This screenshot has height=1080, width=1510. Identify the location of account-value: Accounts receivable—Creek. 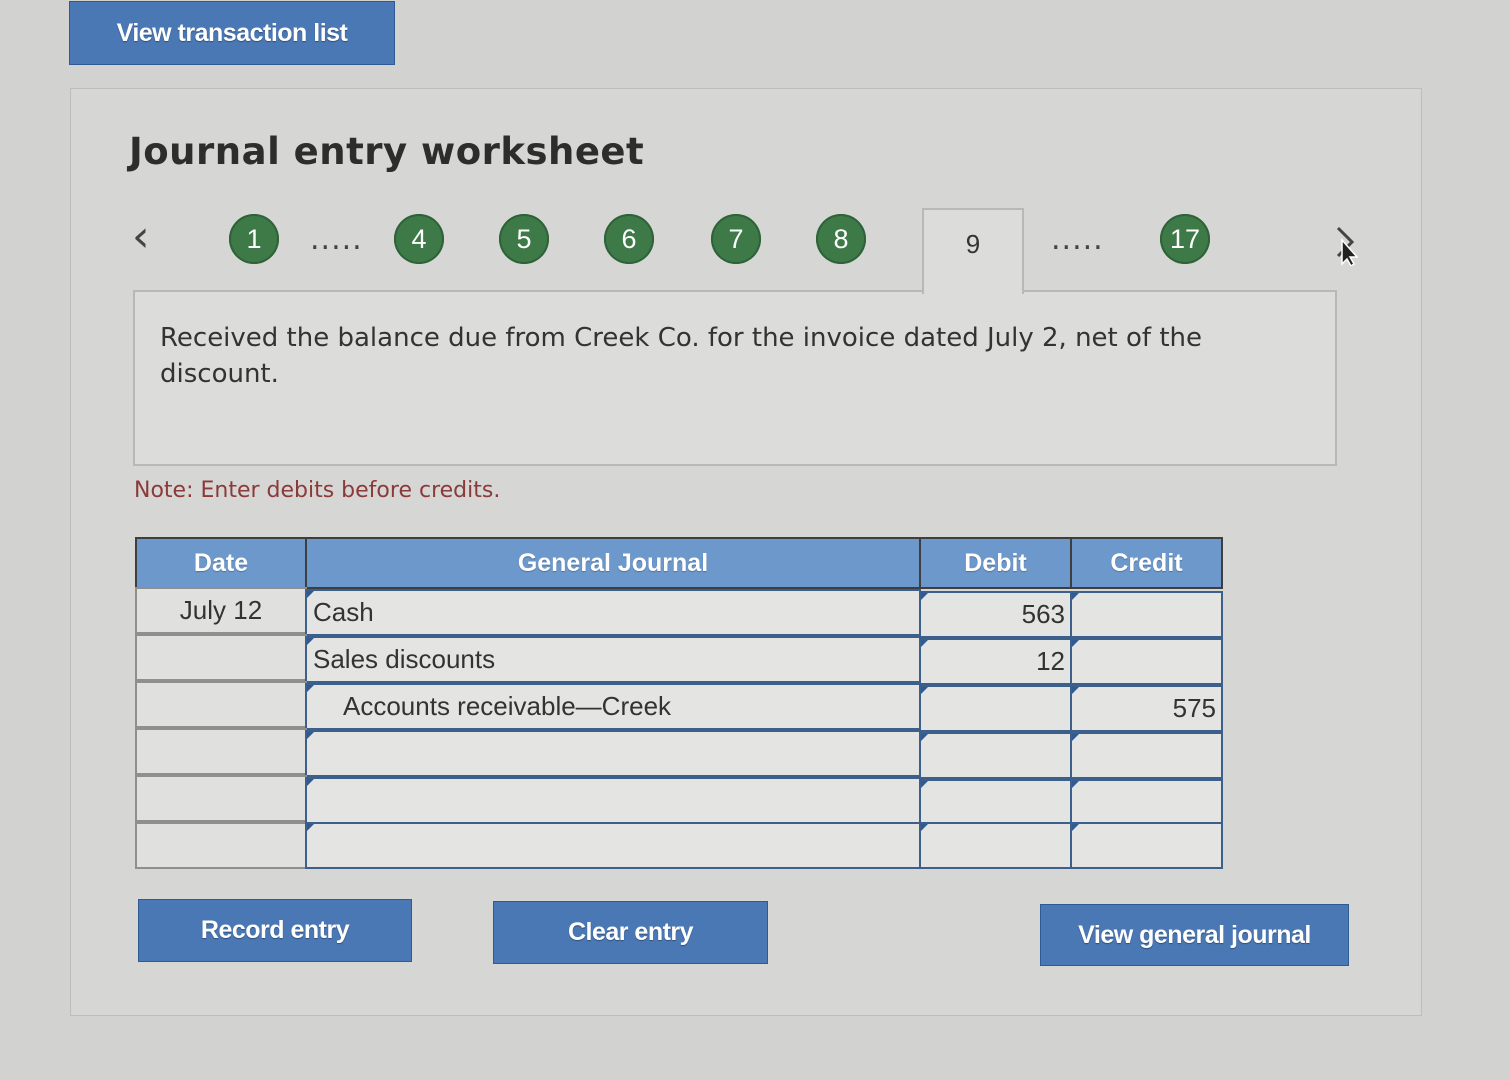
(507, 706).